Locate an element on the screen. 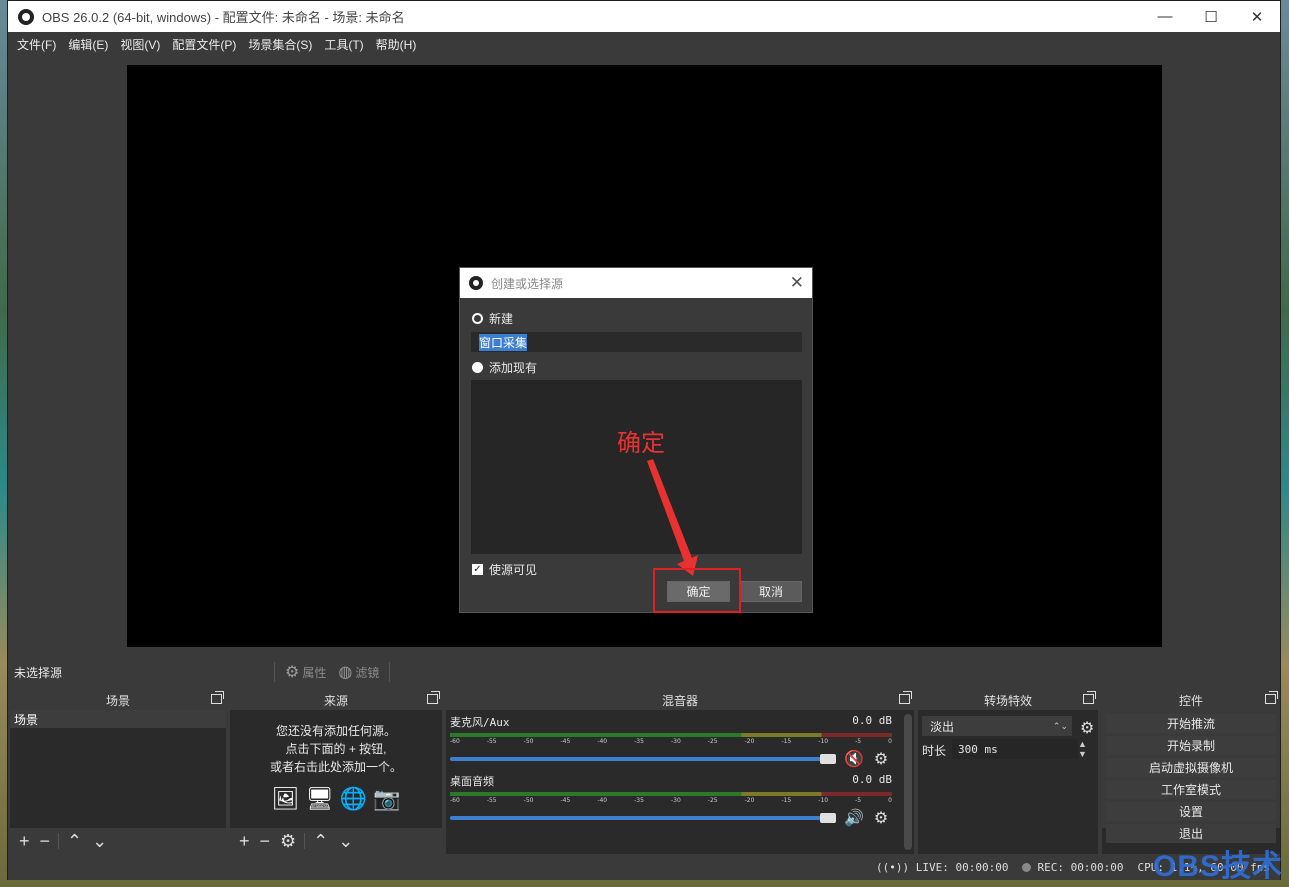 Image resolution: width=1289 pixels, height=887 pixels. controls-dock: 控件 开始推流 开始录制 启动虚拟摄像机 工作室模式 设置 退出 is located at coordinates (1191, 772).